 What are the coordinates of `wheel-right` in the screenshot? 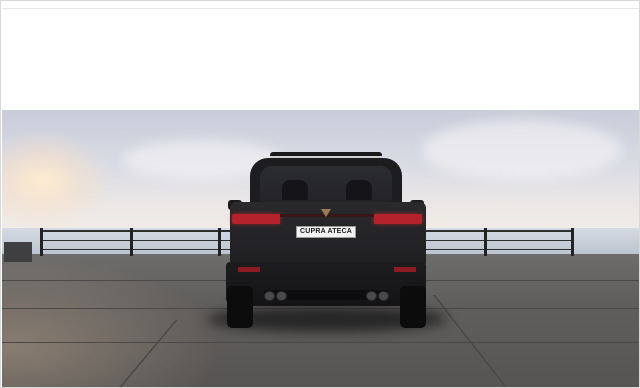 It's located at (413, 307).